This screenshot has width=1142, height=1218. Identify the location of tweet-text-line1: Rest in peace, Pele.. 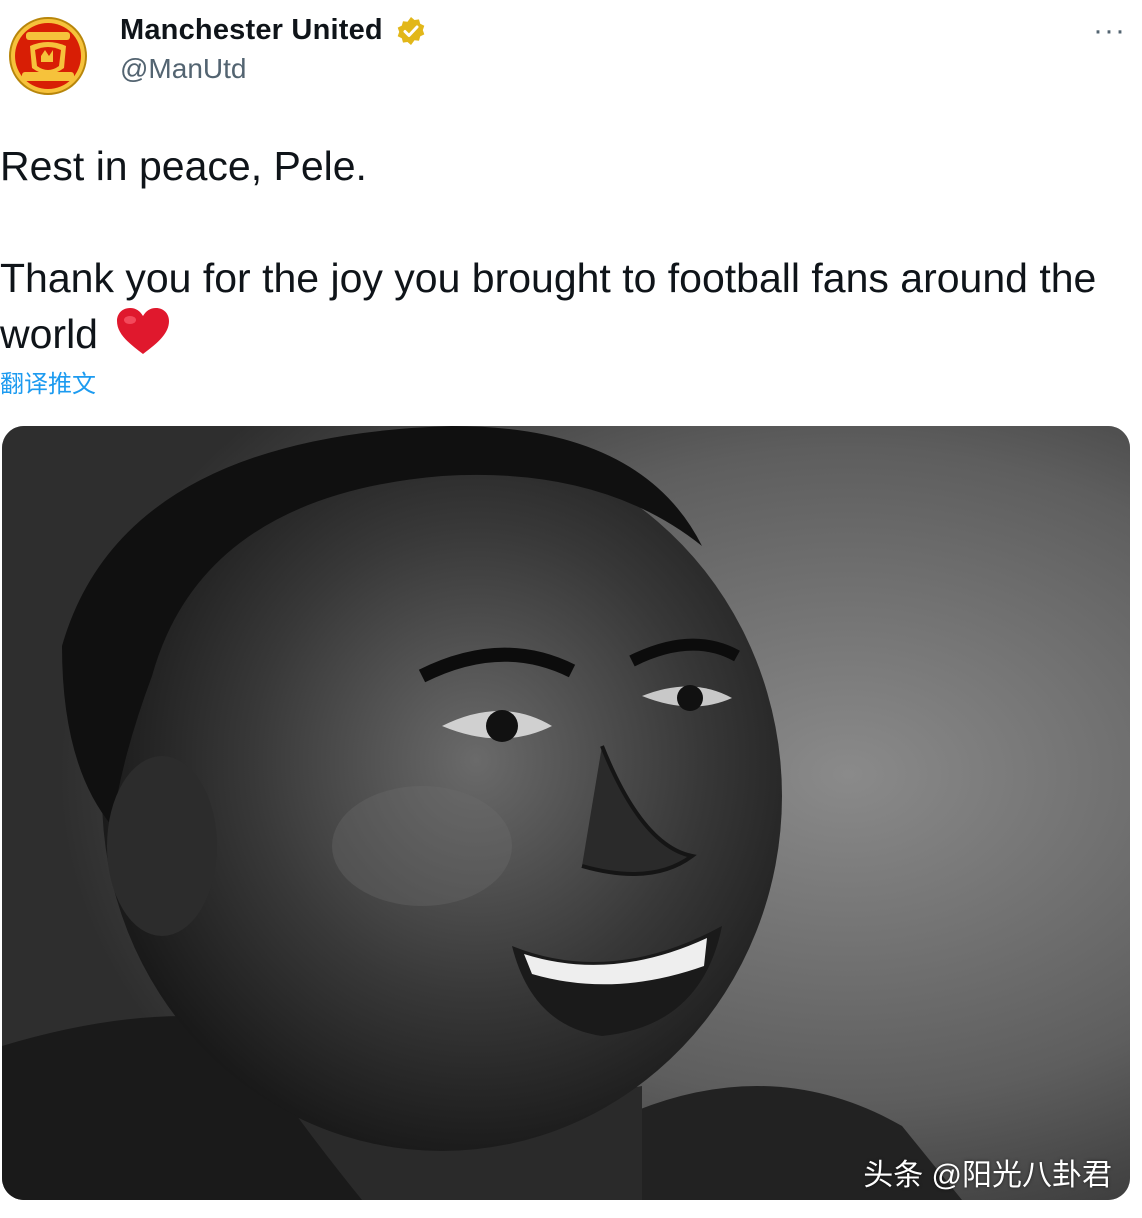
(183, 166).